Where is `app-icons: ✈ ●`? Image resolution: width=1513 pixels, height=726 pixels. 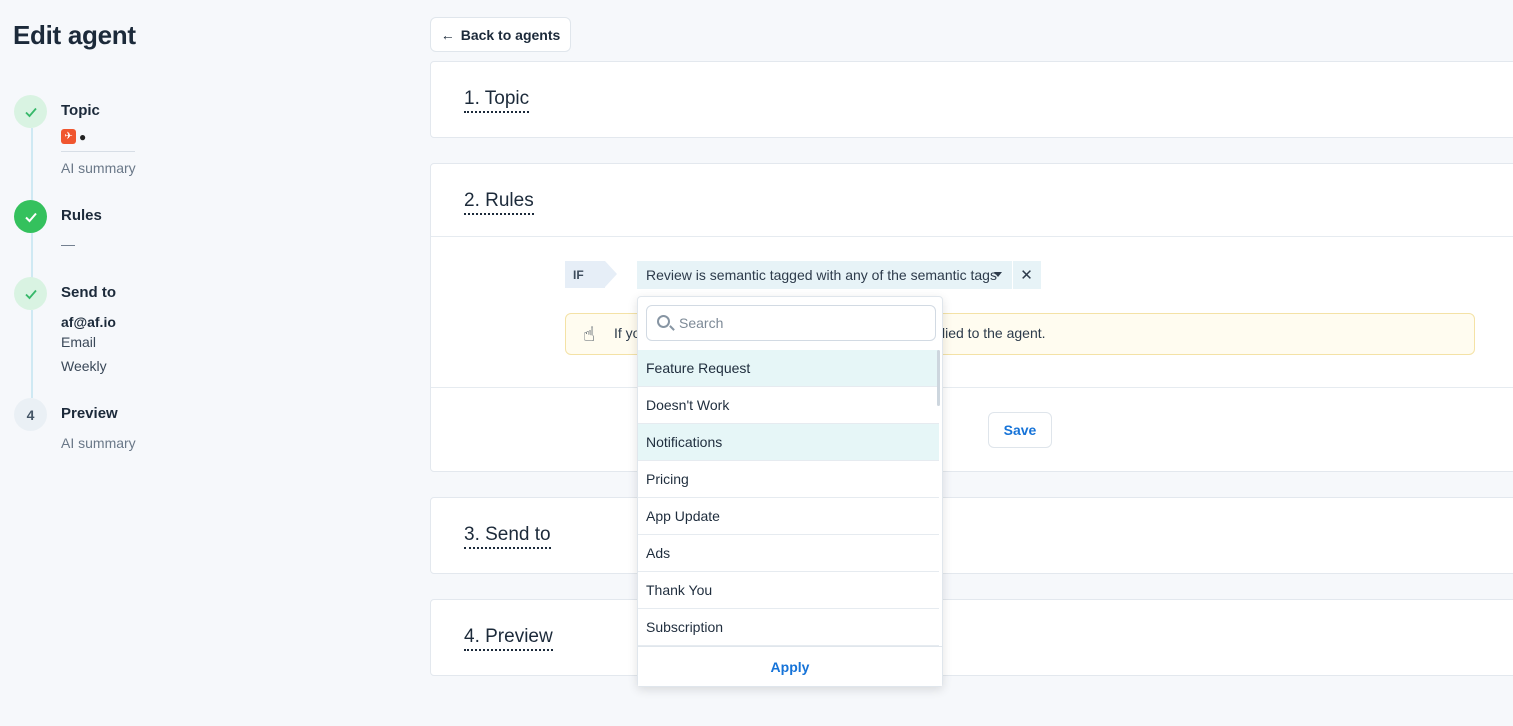 app-icons: ✈ ● is located at coordinates (73, 136).